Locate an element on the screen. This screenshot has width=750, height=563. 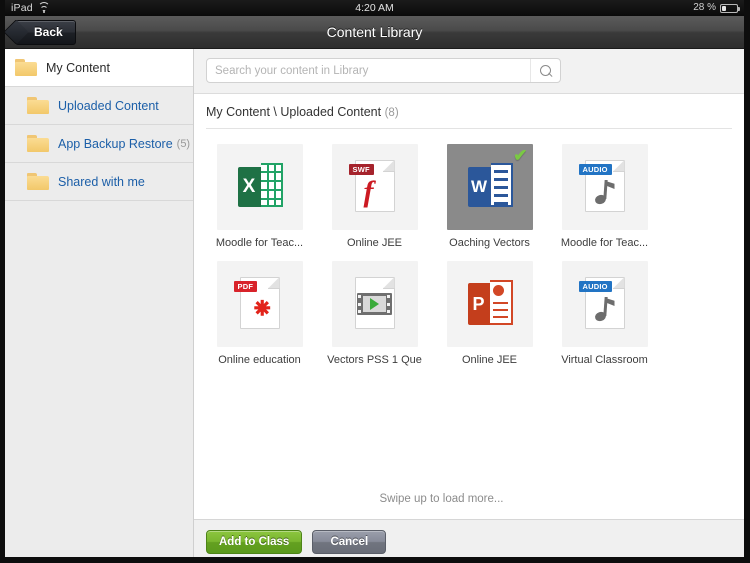
pdf-file-icon: PDF ⁕ is located at coordinates (260, 304).